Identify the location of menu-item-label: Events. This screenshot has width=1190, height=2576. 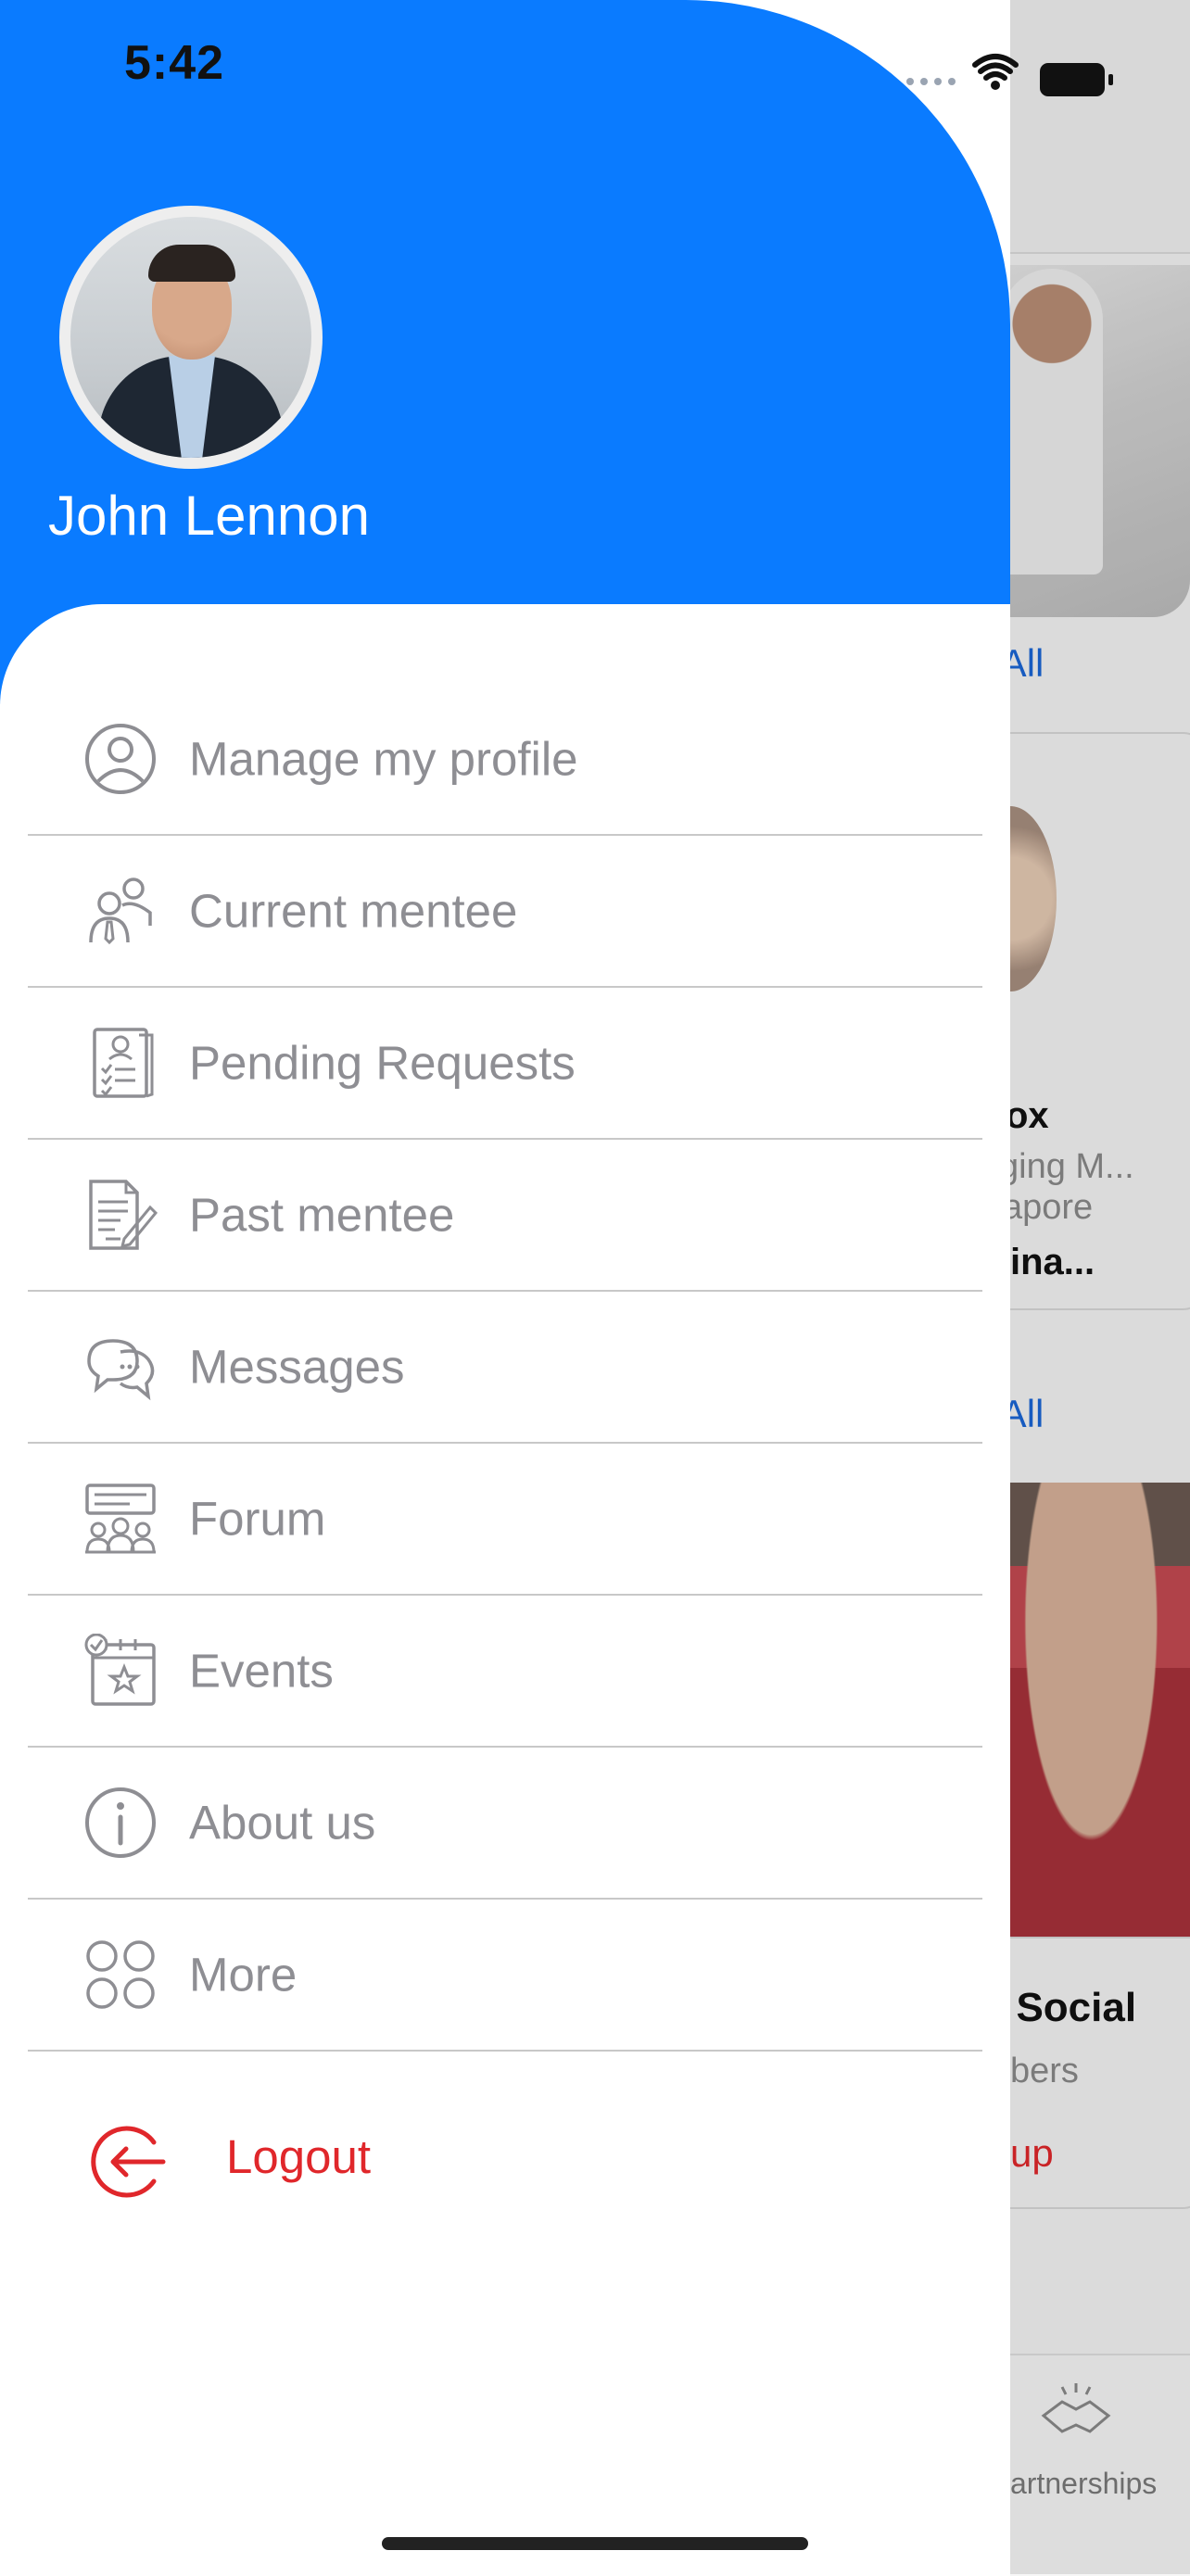
(261, 1671).